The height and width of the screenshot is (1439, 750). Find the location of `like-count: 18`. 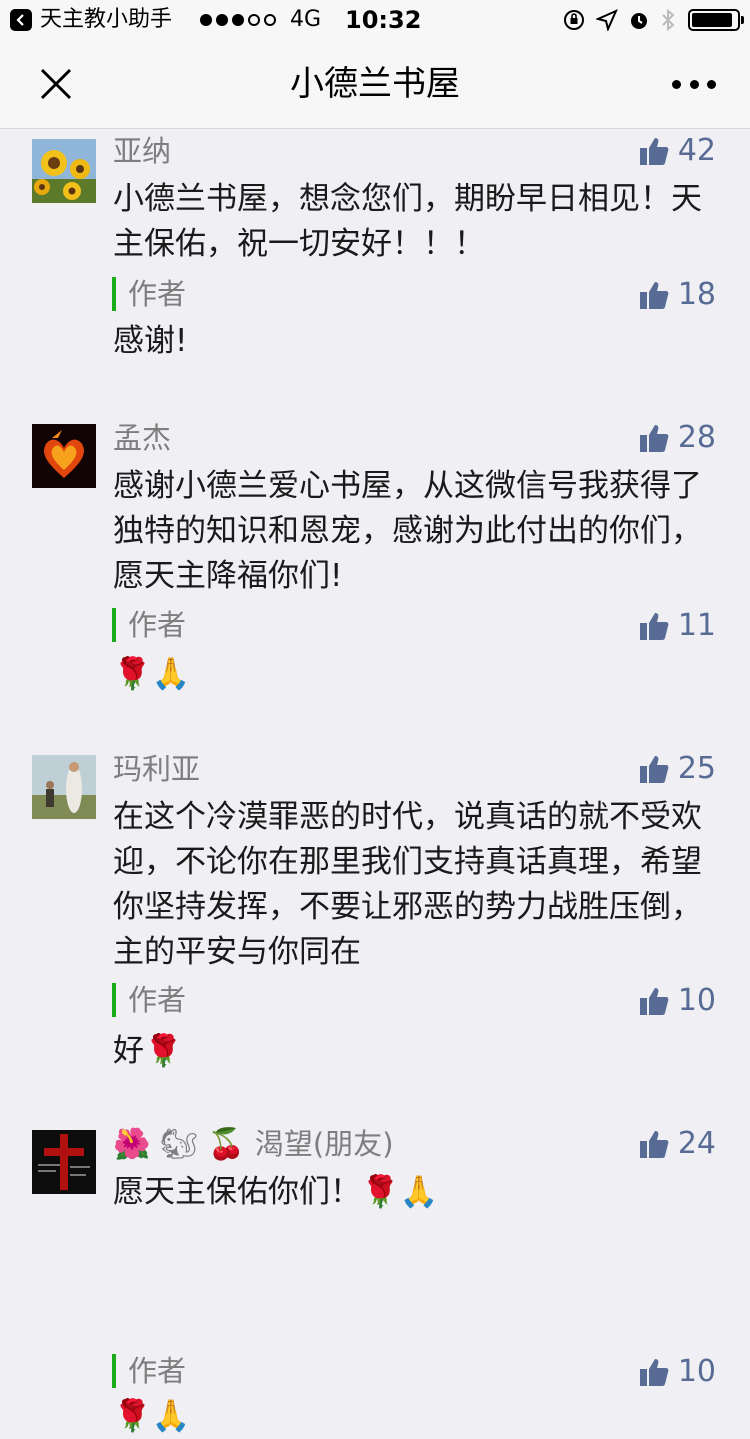

like-count: 18 is located at coordinates (696, 294).